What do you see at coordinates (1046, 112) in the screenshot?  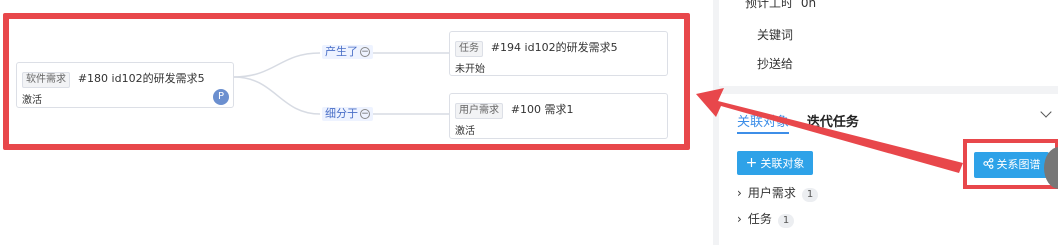 I see `chevron-down-icon` at bounding box center [1046, 112].